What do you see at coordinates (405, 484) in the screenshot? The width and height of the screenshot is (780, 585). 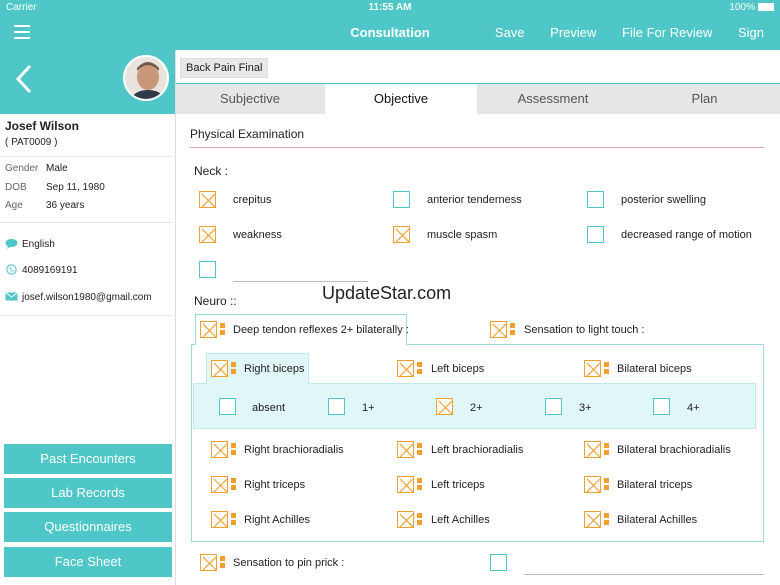 I see `left-triceps-checkbox` at bounding box center [405, 484].